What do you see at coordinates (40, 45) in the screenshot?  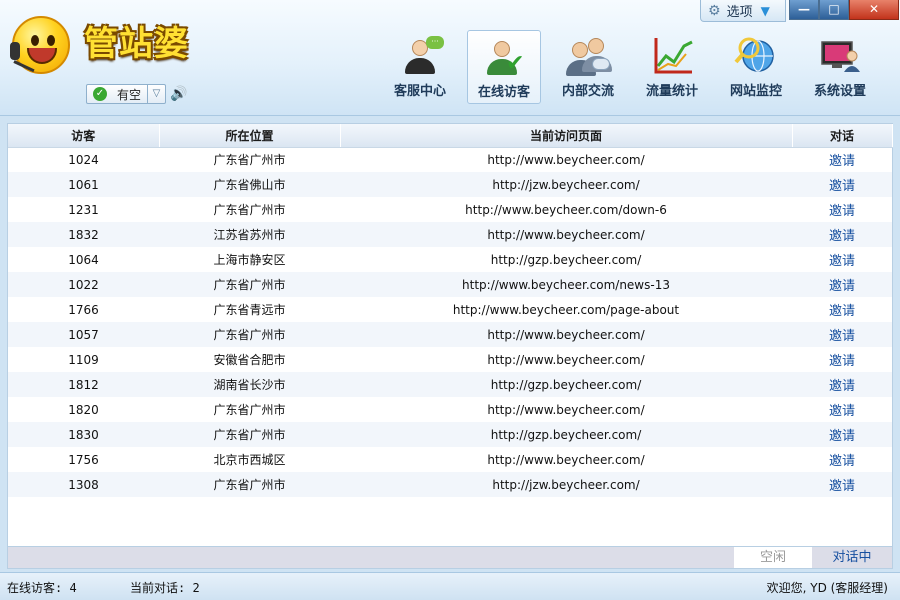 I see `smiley-logo-icon` at bounding box center [40, 45].